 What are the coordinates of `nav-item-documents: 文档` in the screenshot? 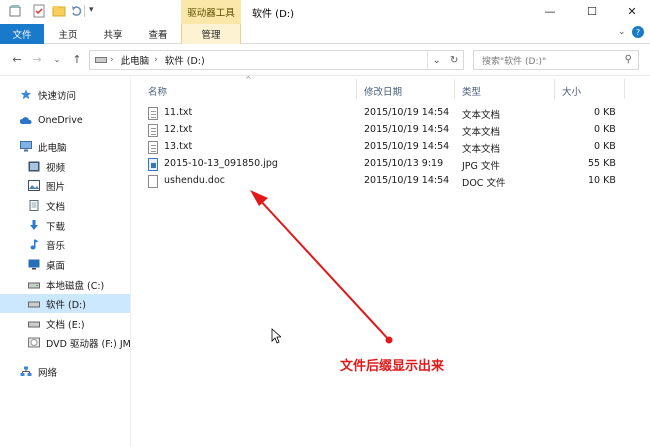 It's located at (65, 205).